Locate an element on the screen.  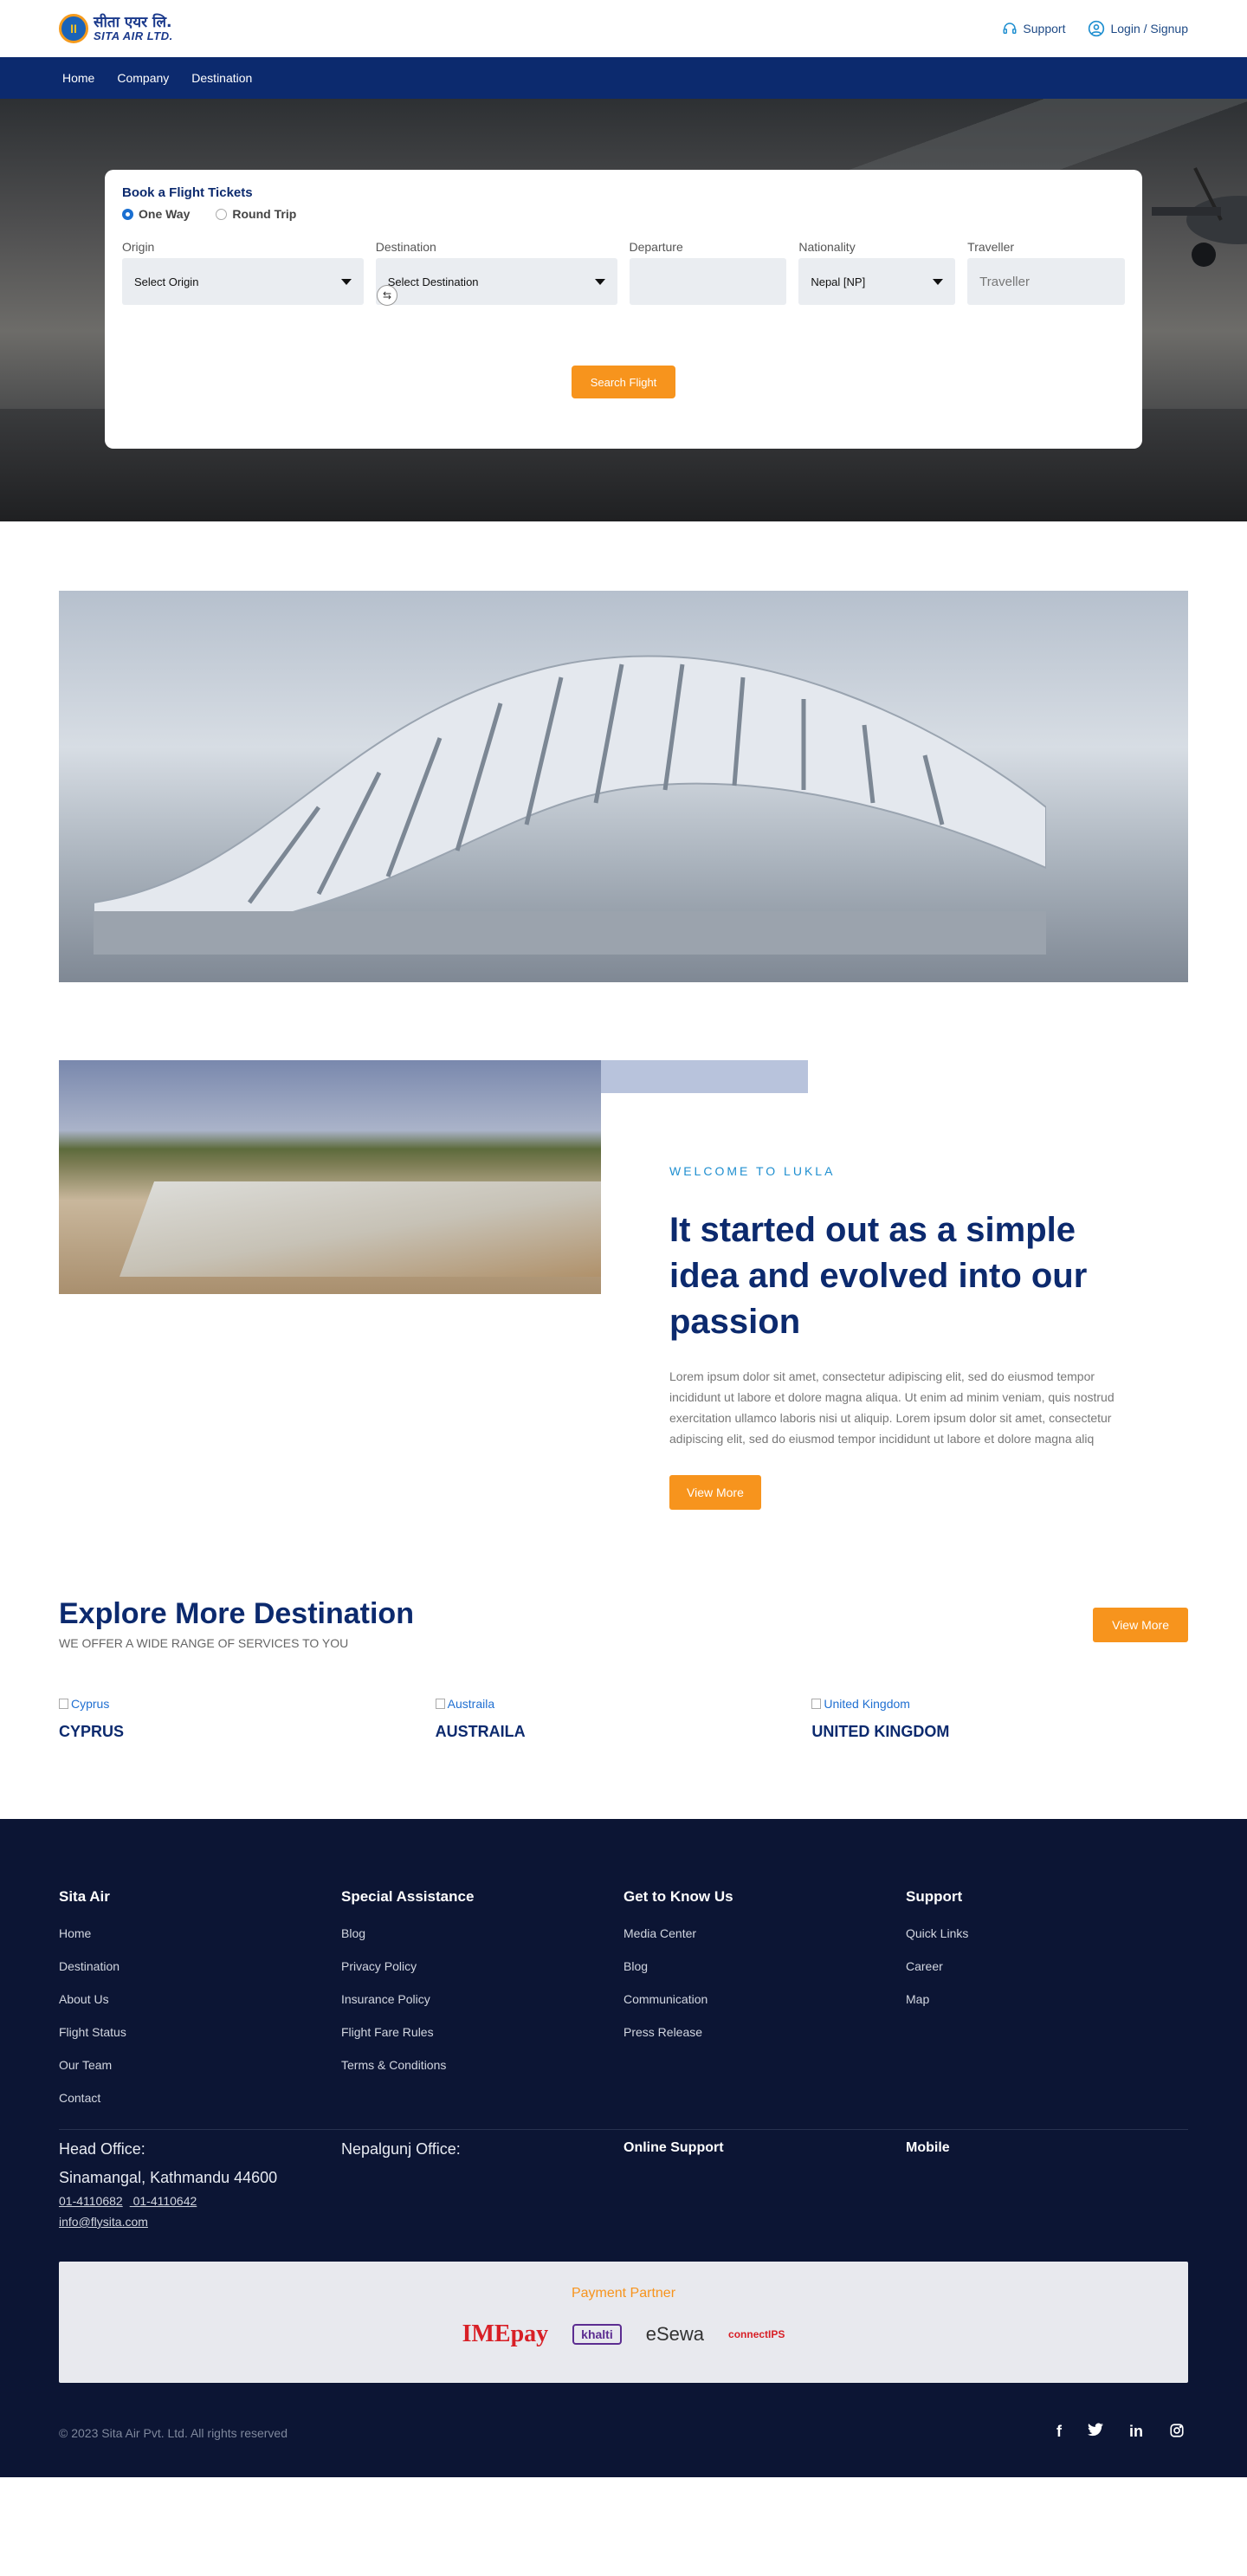
footer-col-support: Support Quick Links Career Map is located at coordinates (1047, 2006).